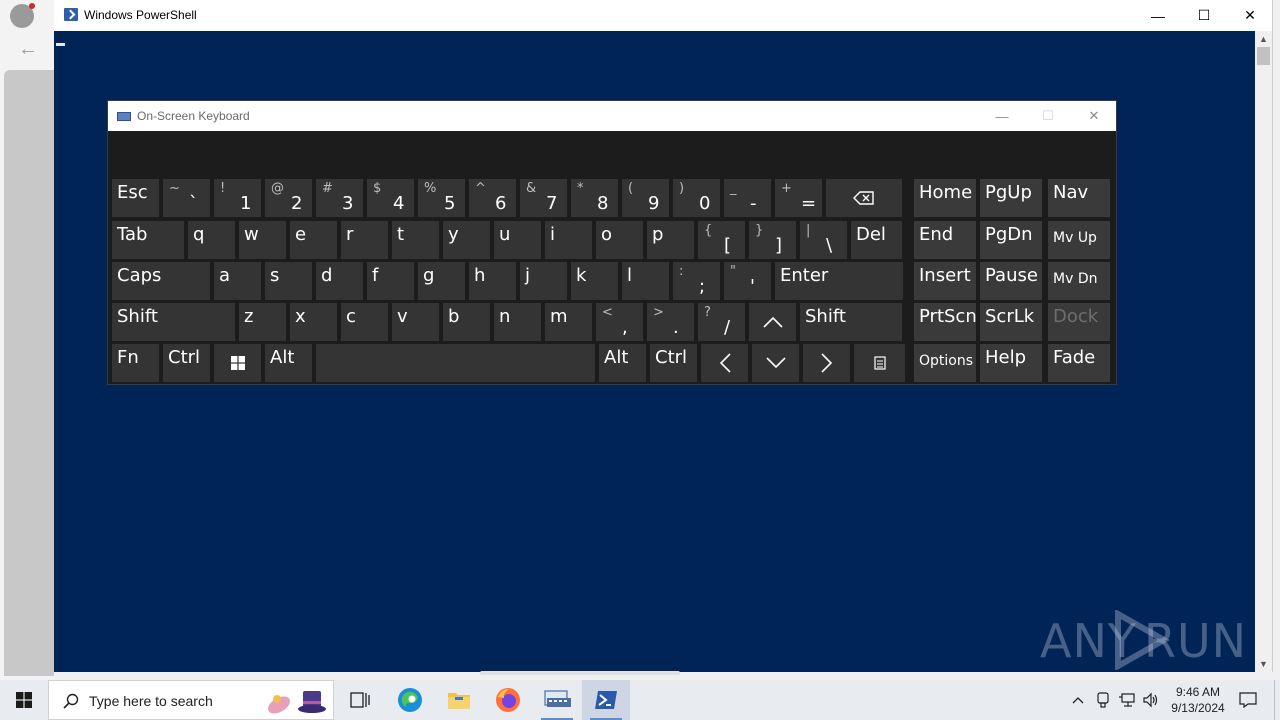 The height and width of the screenshot is (720, 1280). I want to click on key-b: b, so click(466, 322).